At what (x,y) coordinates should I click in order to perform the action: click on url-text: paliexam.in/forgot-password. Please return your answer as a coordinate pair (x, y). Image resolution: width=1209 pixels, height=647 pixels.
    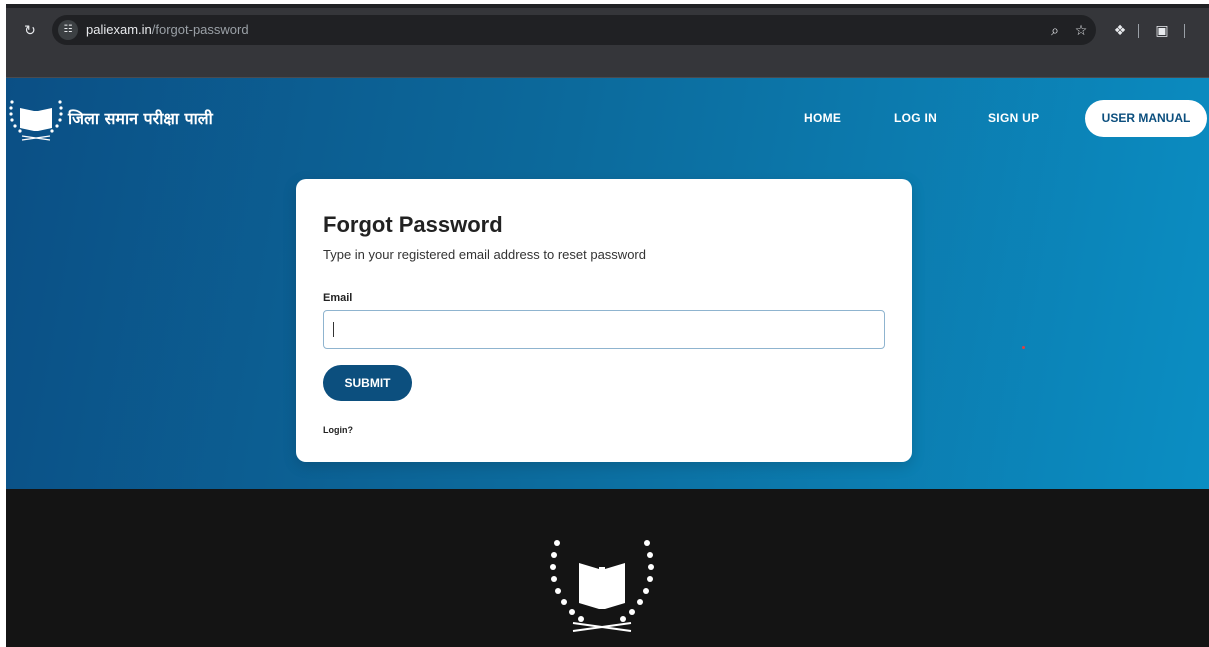
    Looking at the image, I should click on (167, 29).